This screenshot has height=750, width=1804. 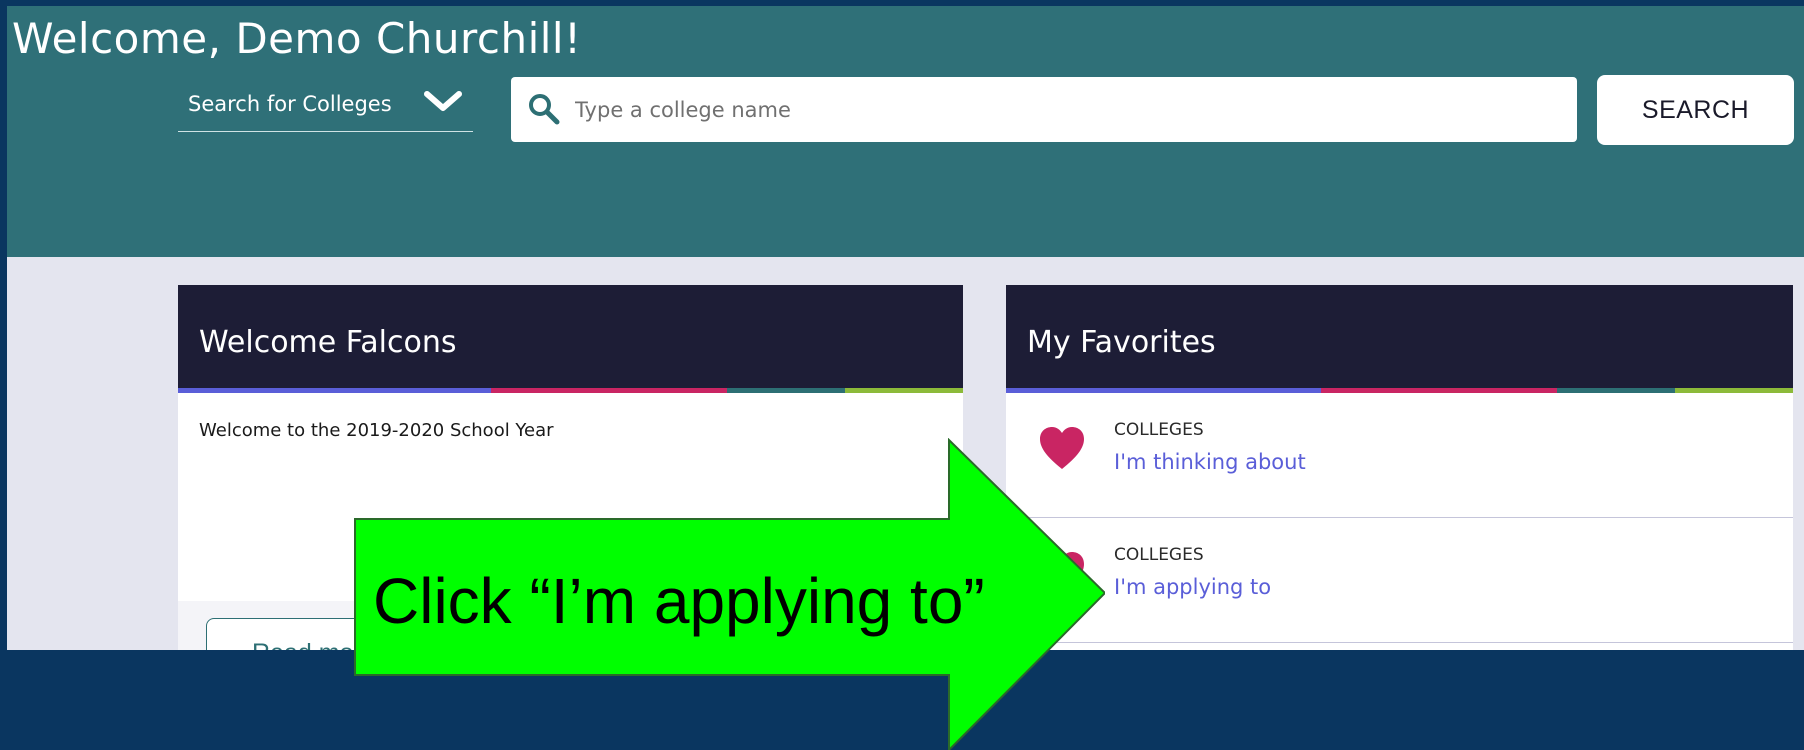 What do you see at coordinates (570, 390) in the screenshot?
I see `color-stripe` at bounding box center [570, 390].